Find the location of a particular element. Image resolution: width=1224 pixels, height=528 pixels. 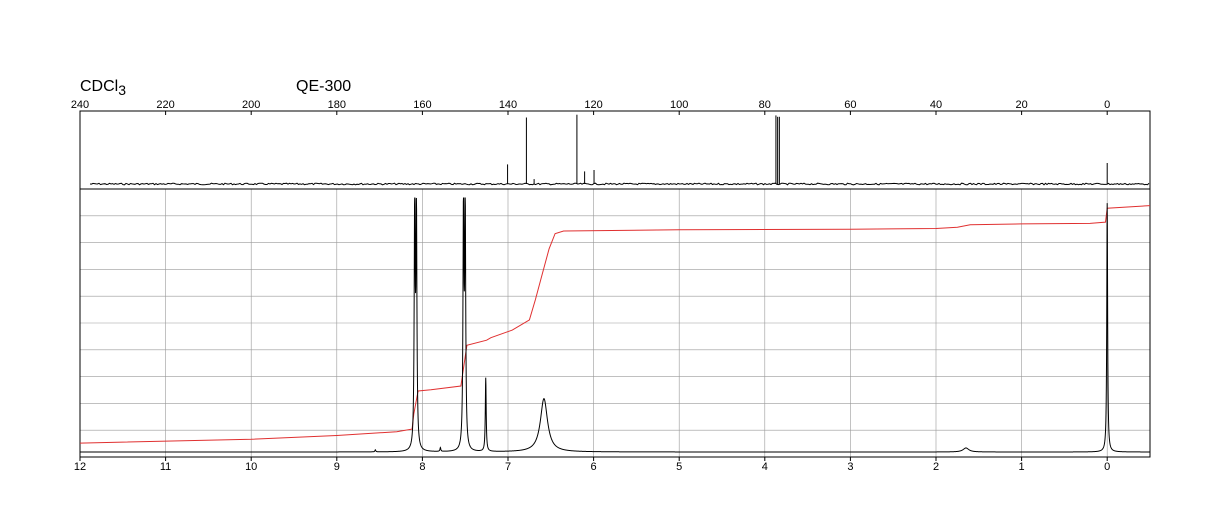

carbon-13-baseline is located at coordinates (619, 184).